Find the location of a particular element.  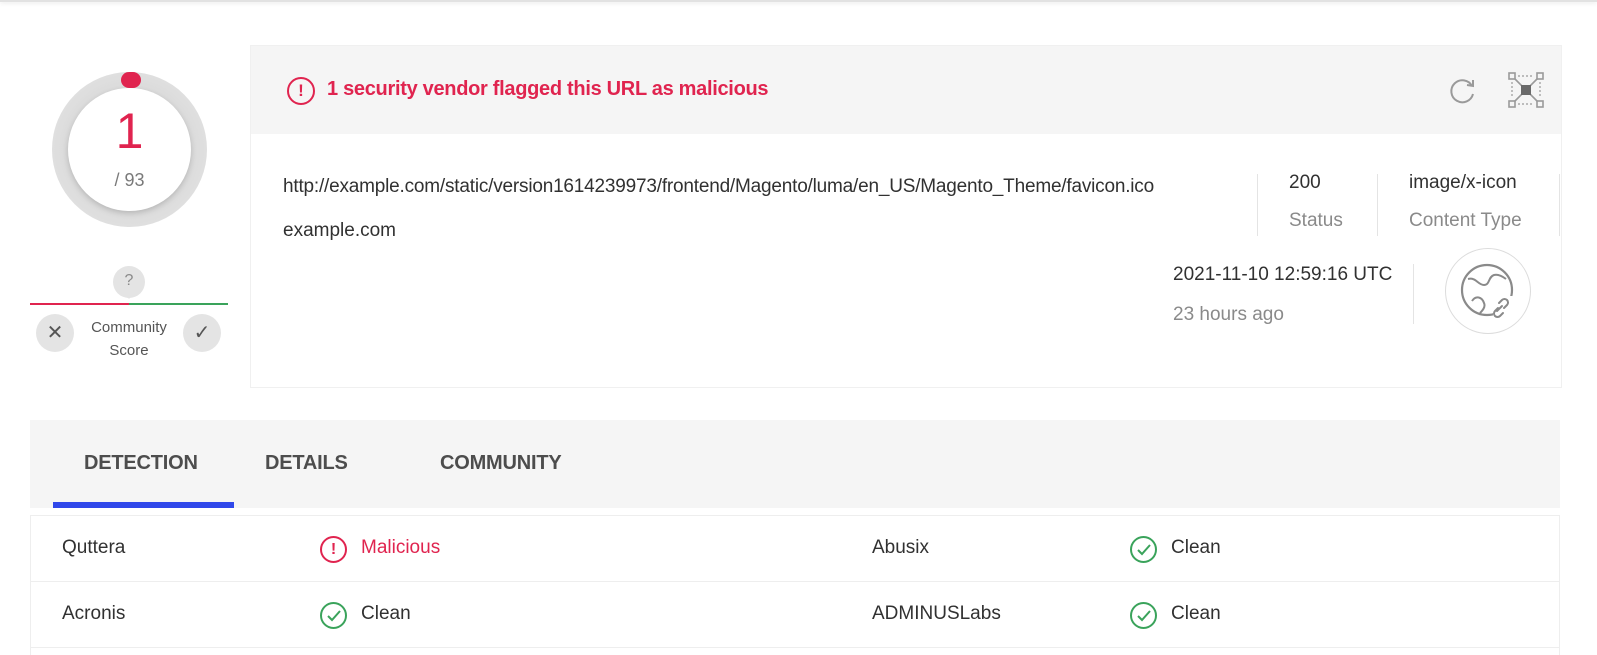

analysis-relative-time: 23 hours ago is located at coordinates (1228, 314).